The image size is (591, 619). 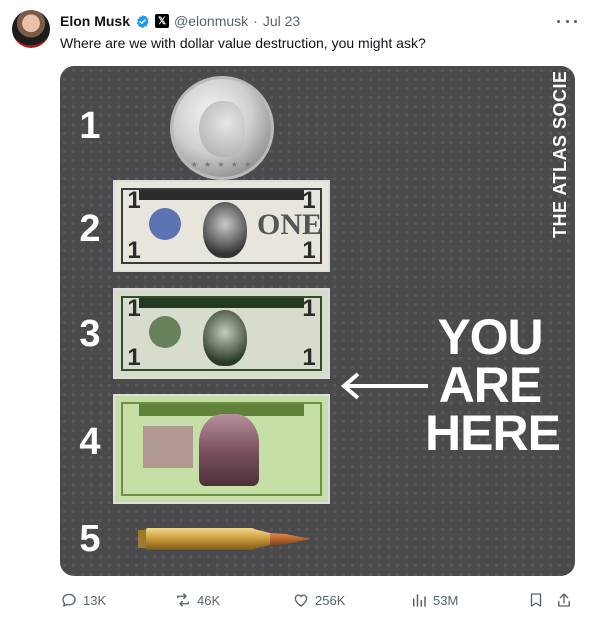 I want to click on share-button, so click(x=564, y=600).